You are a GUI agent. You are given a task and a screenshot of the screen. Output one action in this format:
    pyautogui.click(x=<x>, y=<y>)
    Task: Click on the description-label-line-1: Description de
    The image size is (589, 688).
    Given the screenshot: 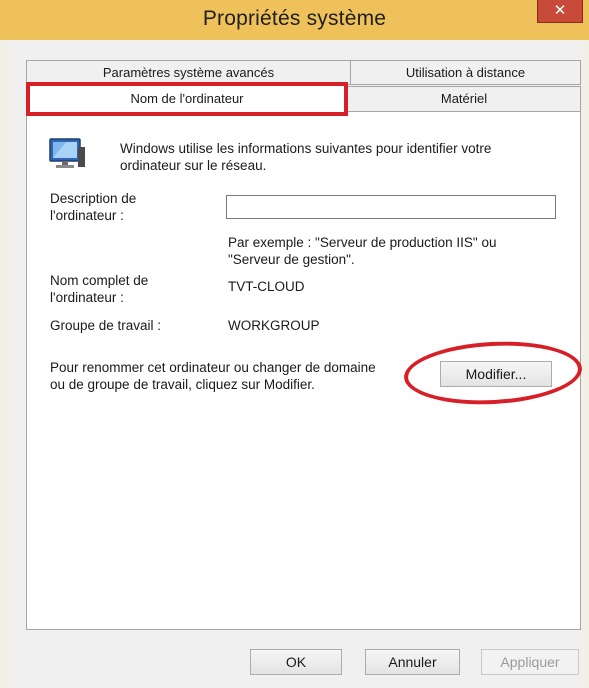 What is the action you would take?
    pyautogui.click(x=93, y=198)
    